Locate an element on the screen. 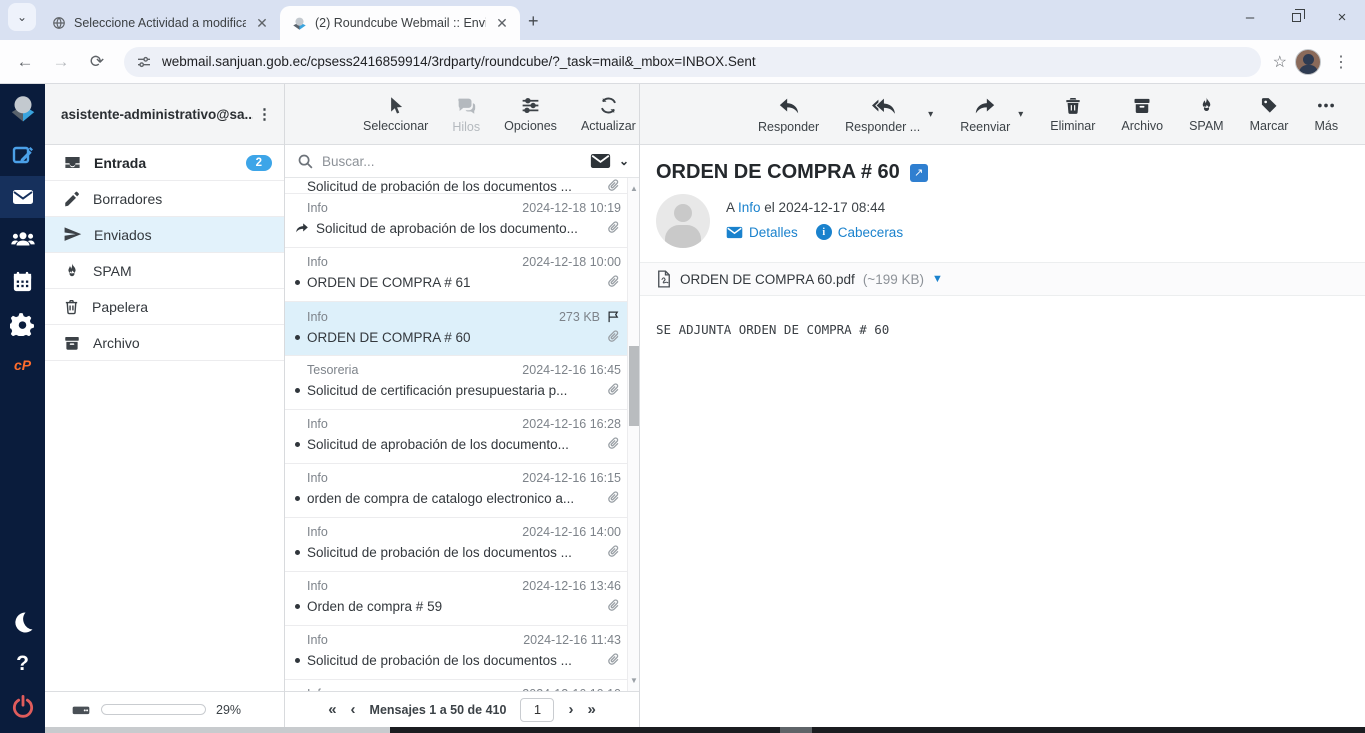 Image resolution: width=1365 pixels, height=733 pixels. scroll-down-icon: ▼ is located at coordinates (634, 680).